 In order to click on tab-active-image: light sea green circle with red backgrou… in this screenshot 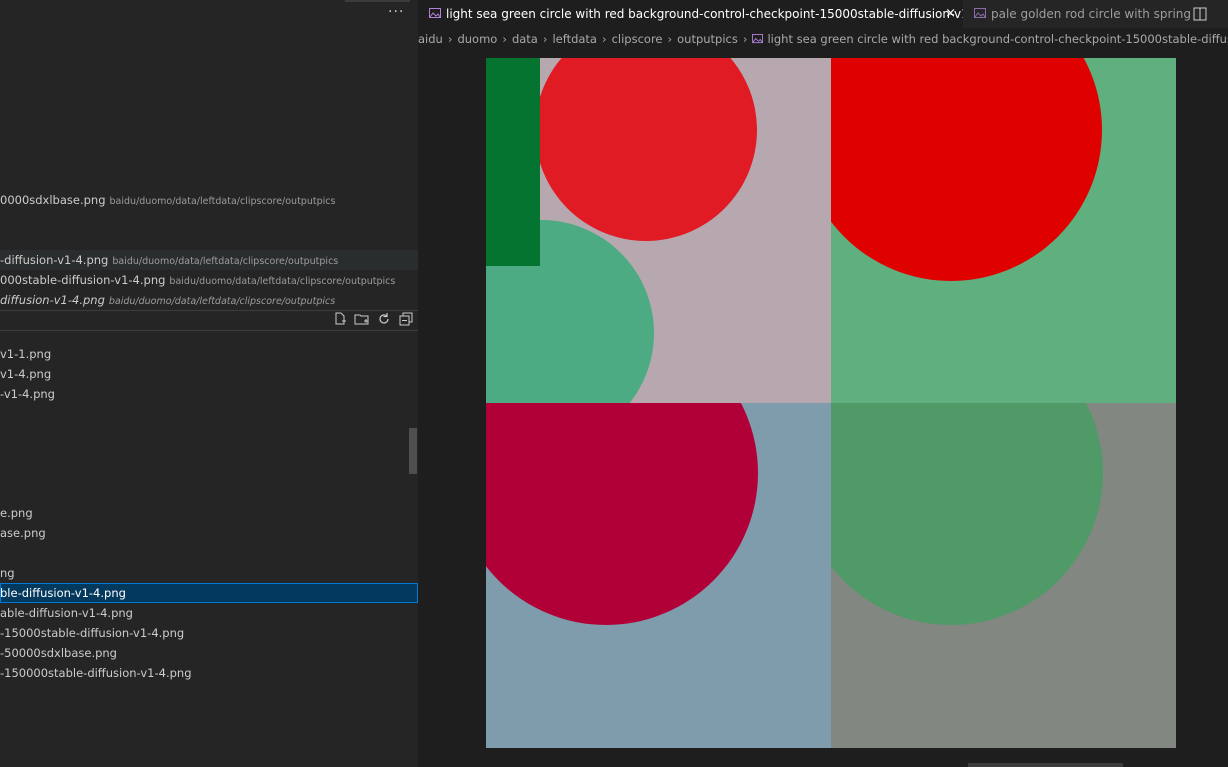, I will do `click(690, 14)`.